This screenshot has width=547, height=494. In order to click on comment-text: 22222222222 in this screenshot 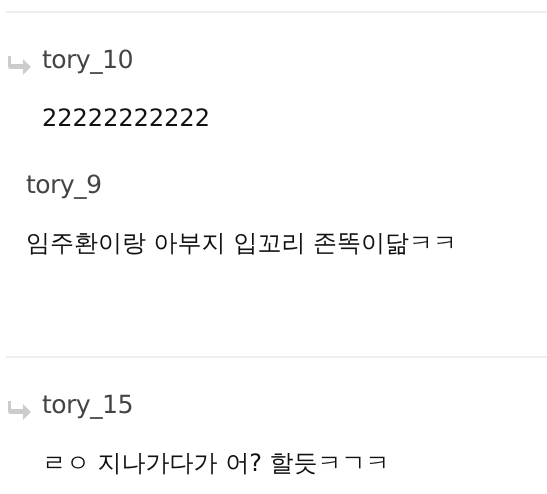, I will do `click(126, 118)`.